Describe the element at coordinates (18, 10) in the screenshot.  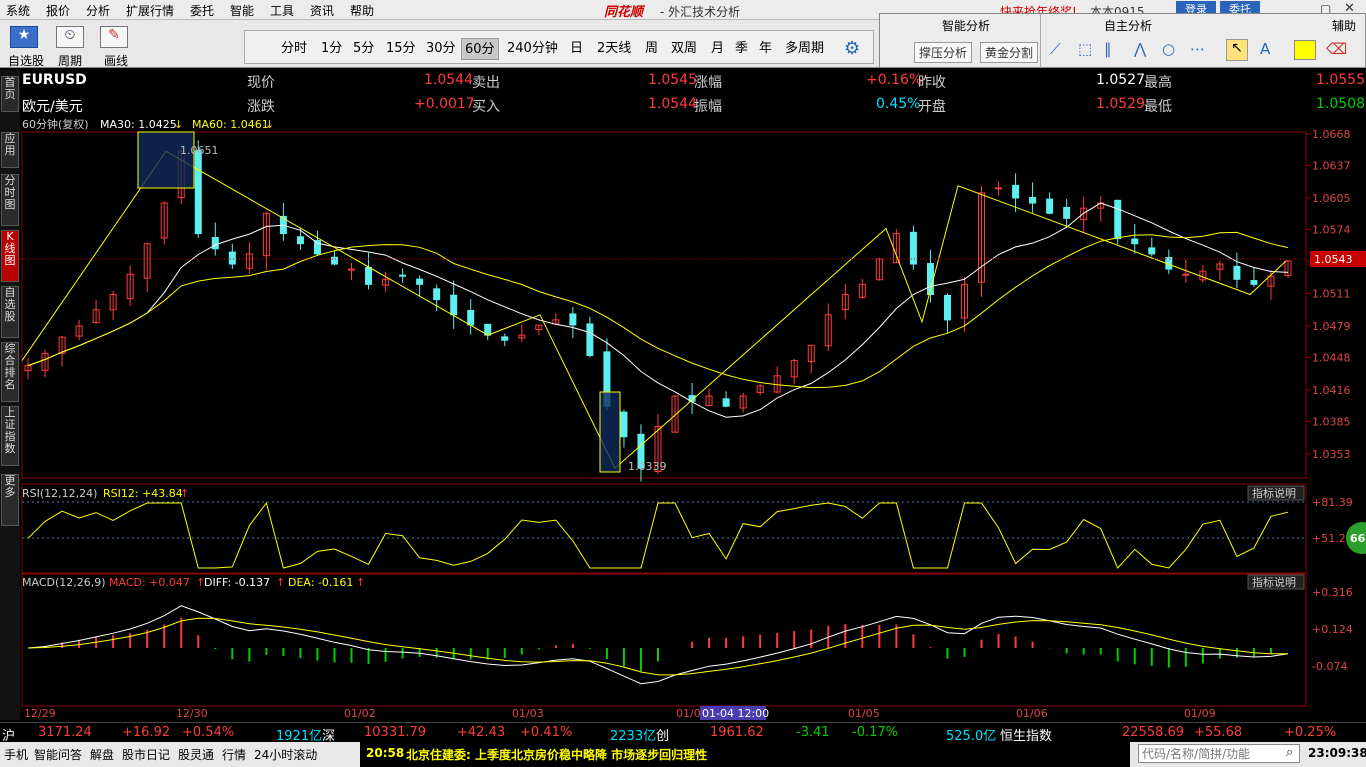
I see `menu-system: 系统` at that location.